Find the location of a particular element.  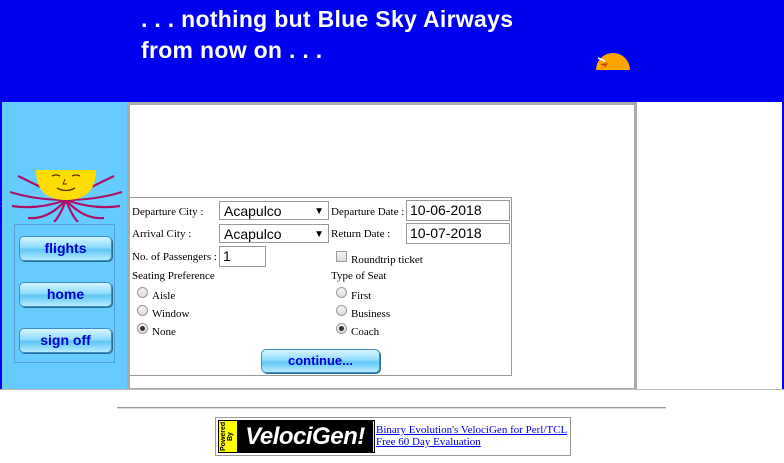

flights-button: flights is located at coordinates (65, 248).